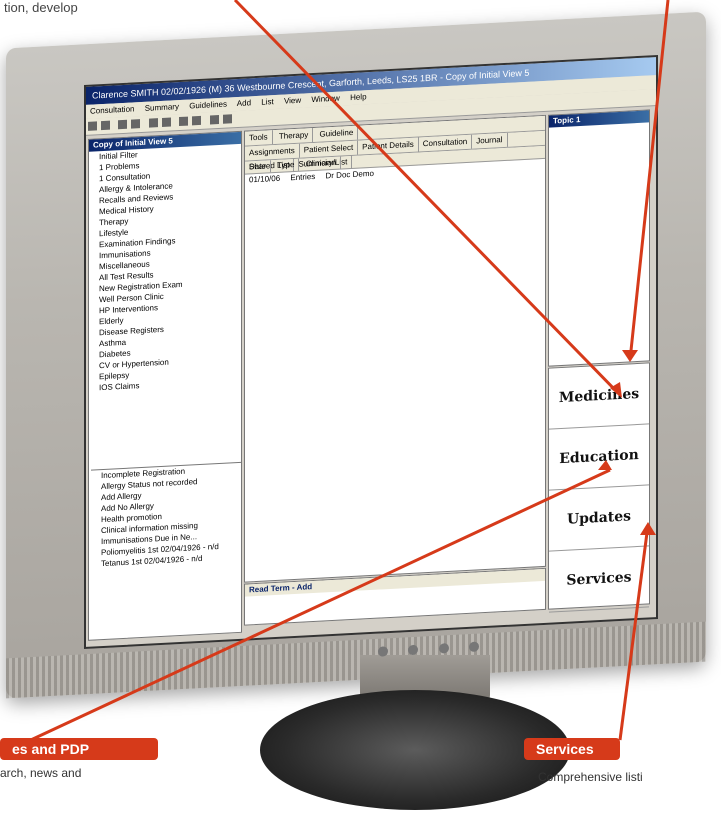 This screenshot has width=721, height=818. Describe the element at coordinates (292, 101) in the screenshot. I see `menu-view: View` at that location.